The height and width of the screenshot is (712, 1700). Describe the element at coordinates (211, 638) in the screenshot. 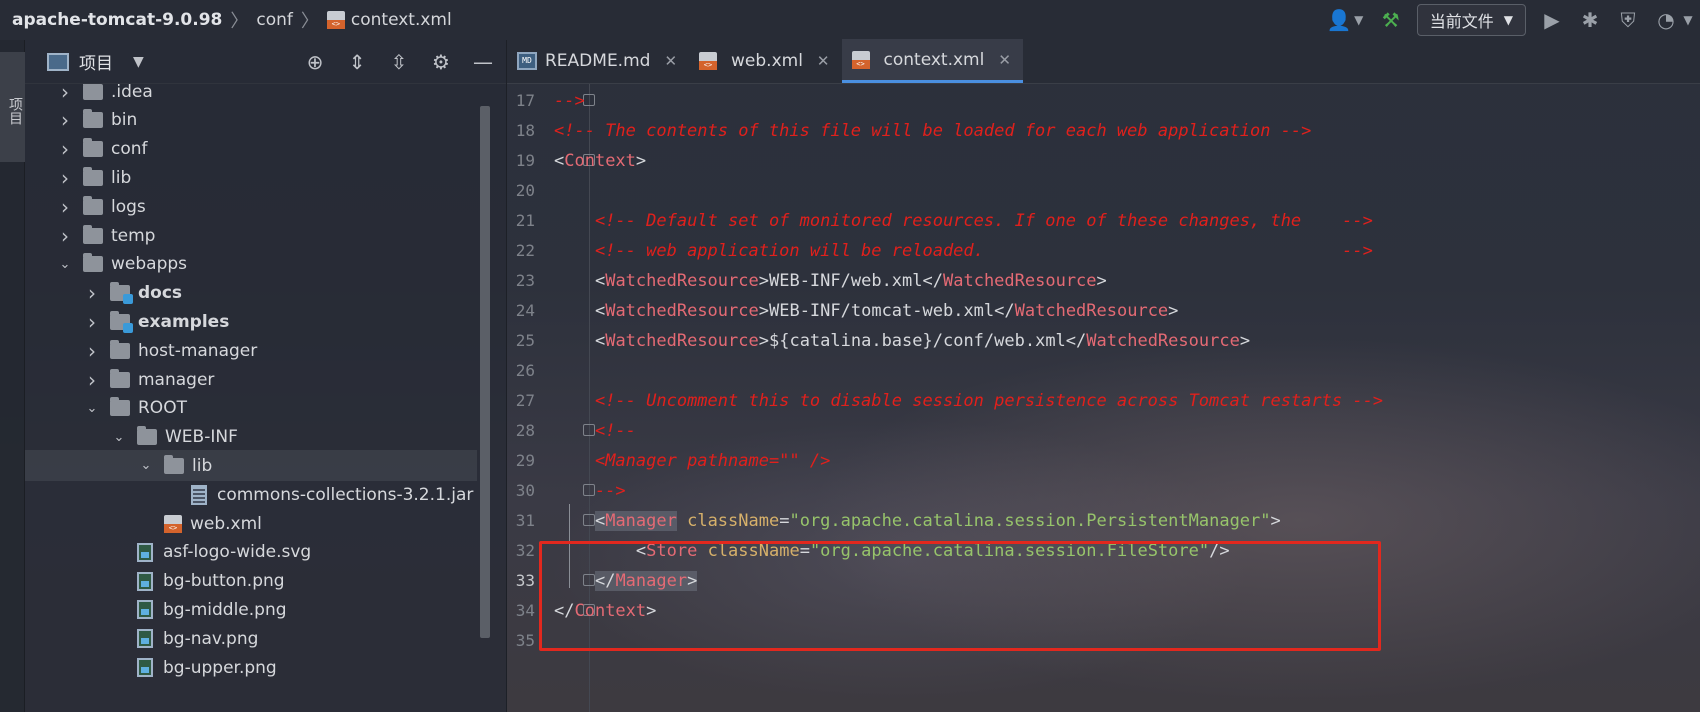

I see `tree-item-label: bg-nav.png` at that location.